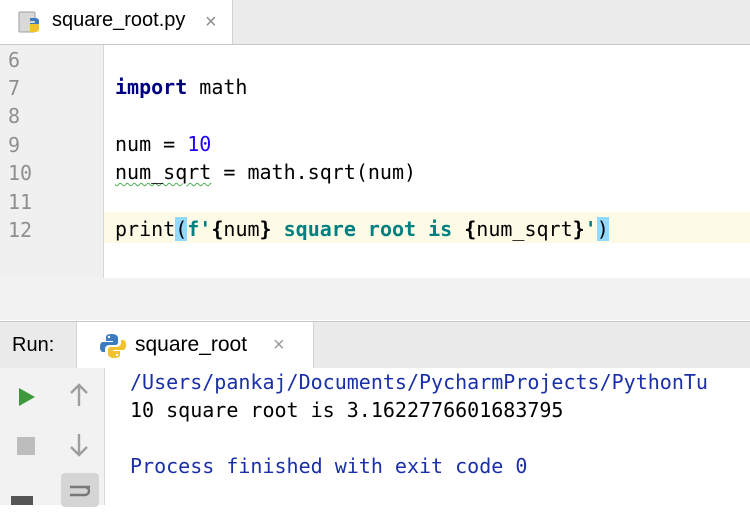 The image size is (750, 512). I want to click on run-tool-window-header: Run: square_root ×, so click(375, 345).